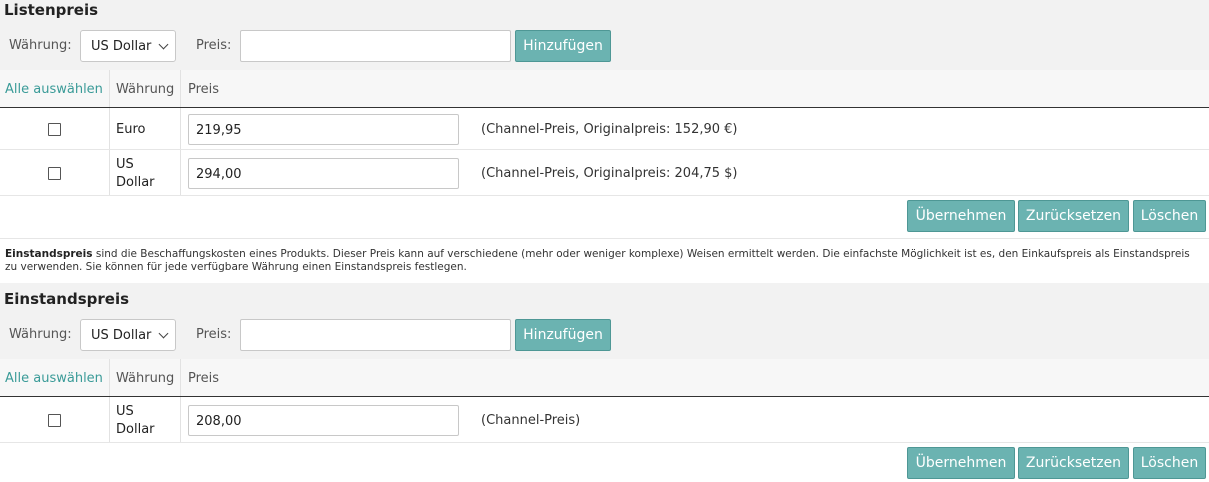 This screenshot has height=482, width=1209. Describe the element at coordinates (67, 299) in the screenshot. I see `cost-price-title: Einstandspreis` at that location.